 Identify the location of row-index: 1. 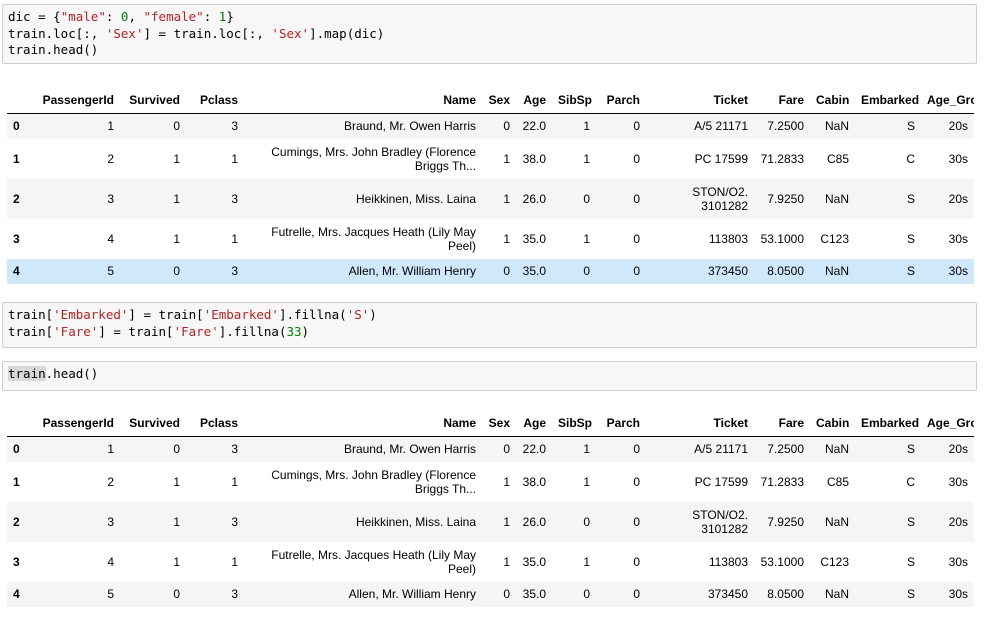
(16, 158).